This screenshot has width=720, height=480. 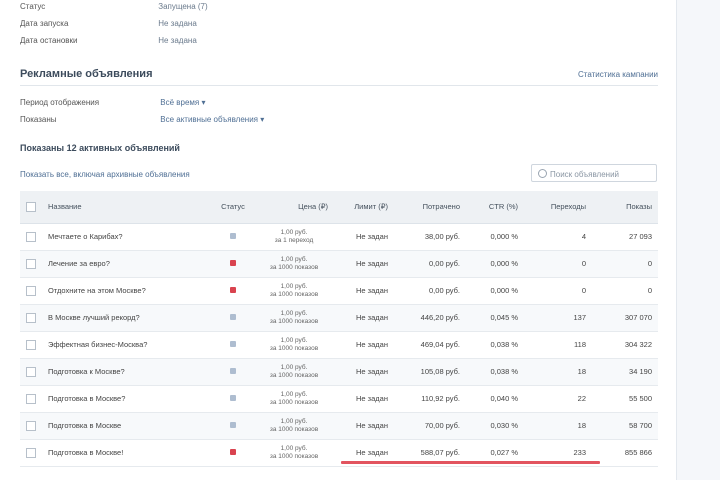 I want to click on clicks-cell: 22, so click(x=581, y=398).